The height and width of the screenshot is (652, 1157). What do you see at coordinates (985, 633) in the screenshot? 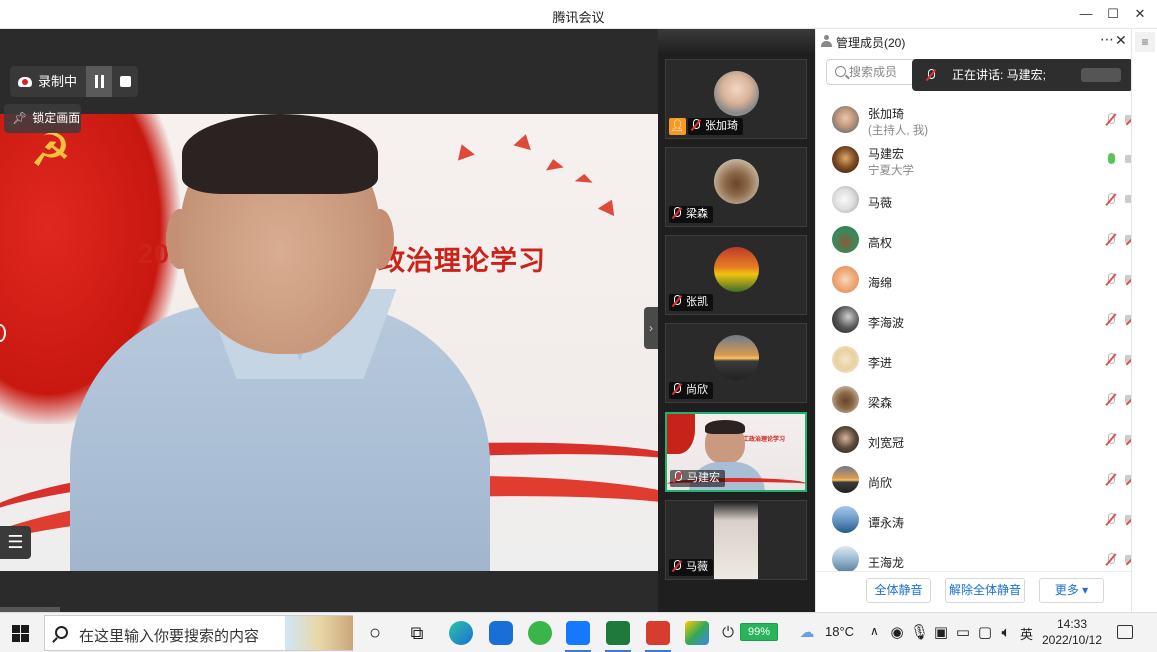
I see `network-icon: ▢` at bounding box center [985, 633].